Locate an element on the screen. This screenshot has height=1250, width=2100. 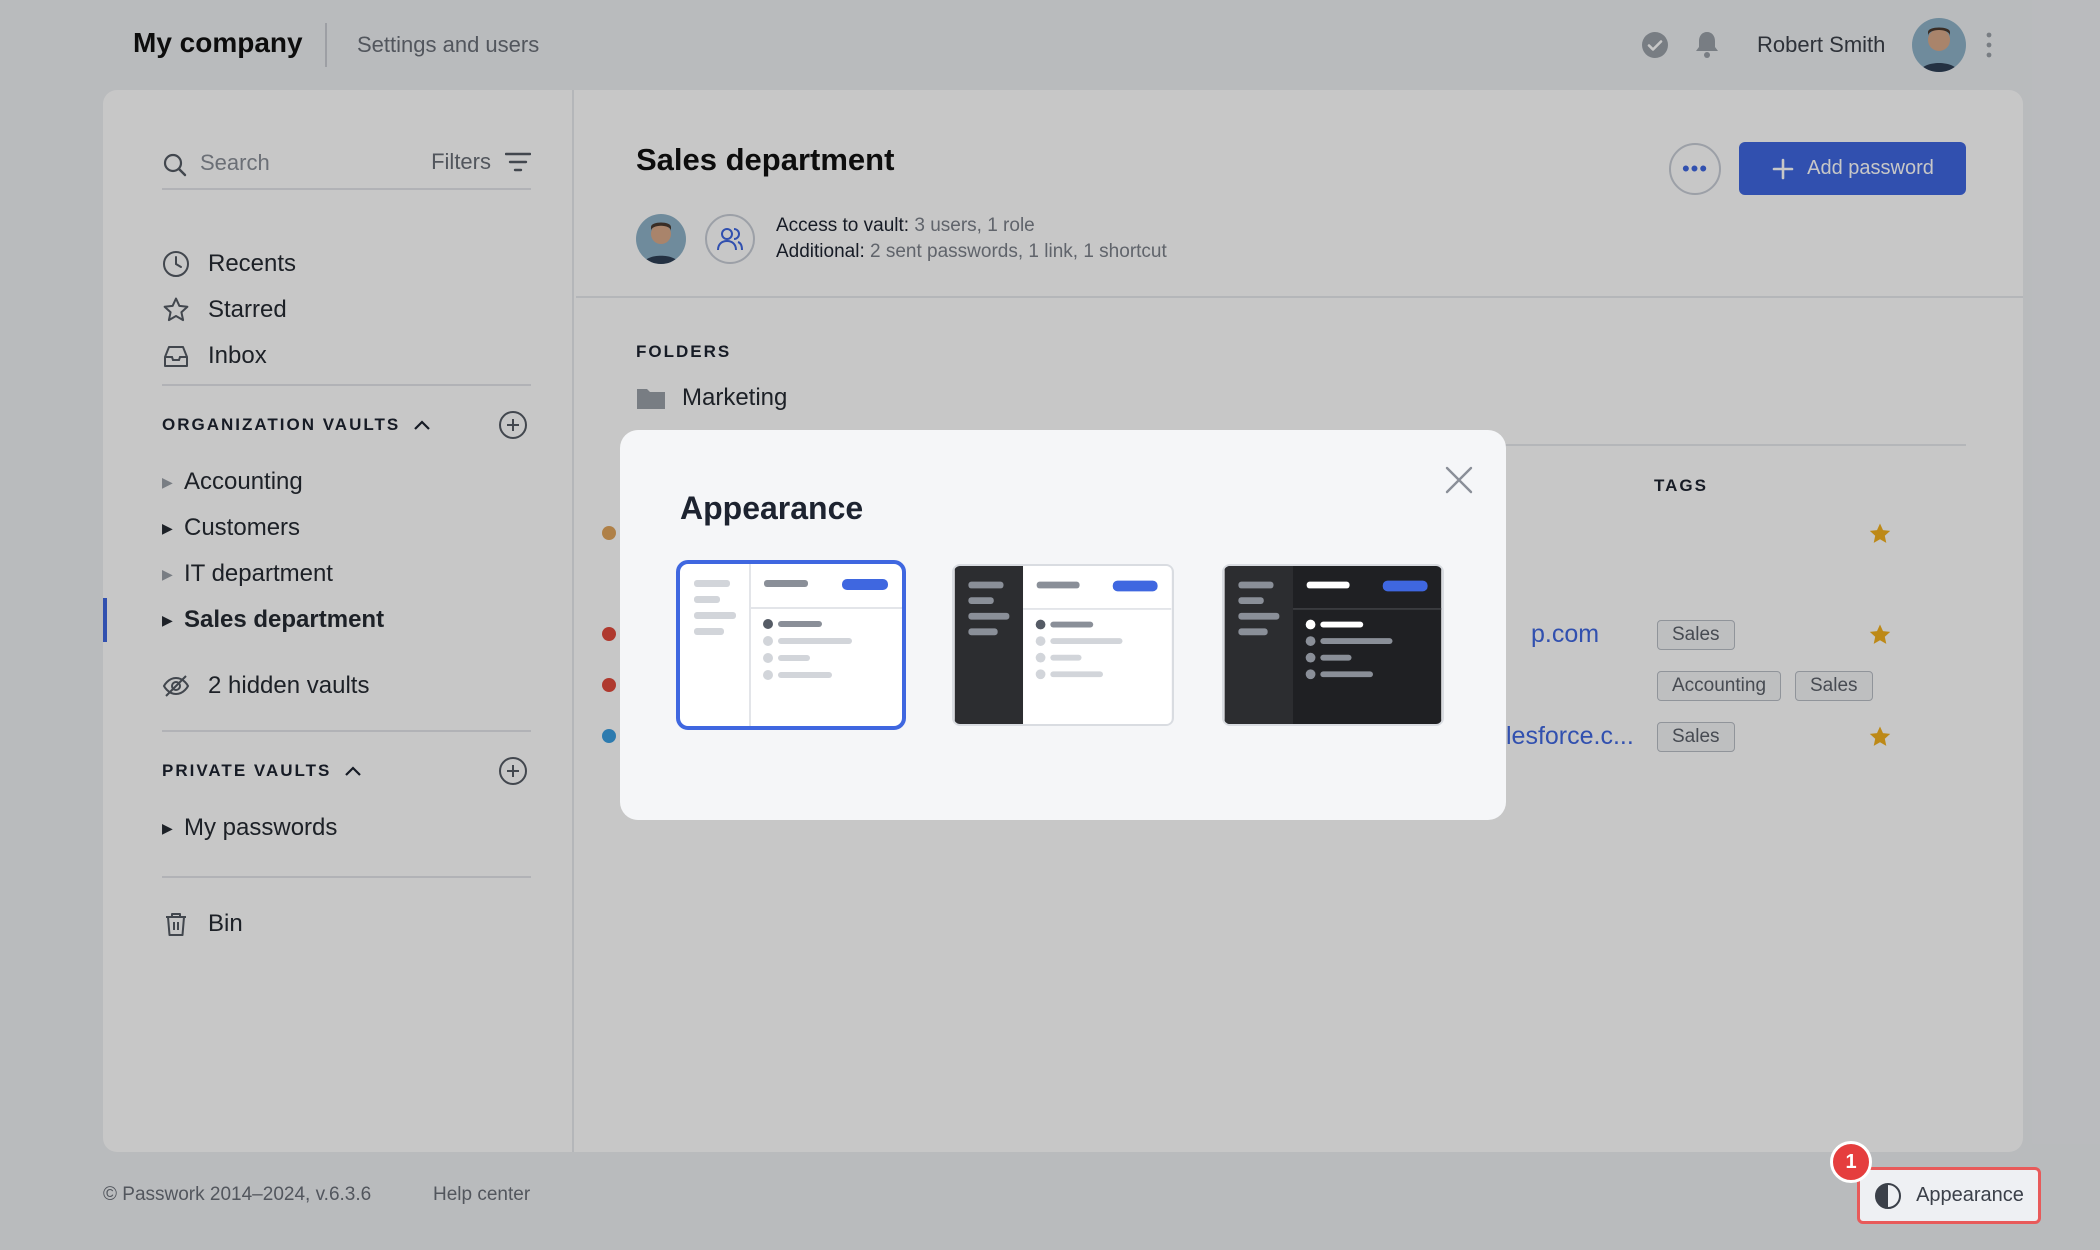
step-badge: 1 is located at coordinates (1851, 1162).